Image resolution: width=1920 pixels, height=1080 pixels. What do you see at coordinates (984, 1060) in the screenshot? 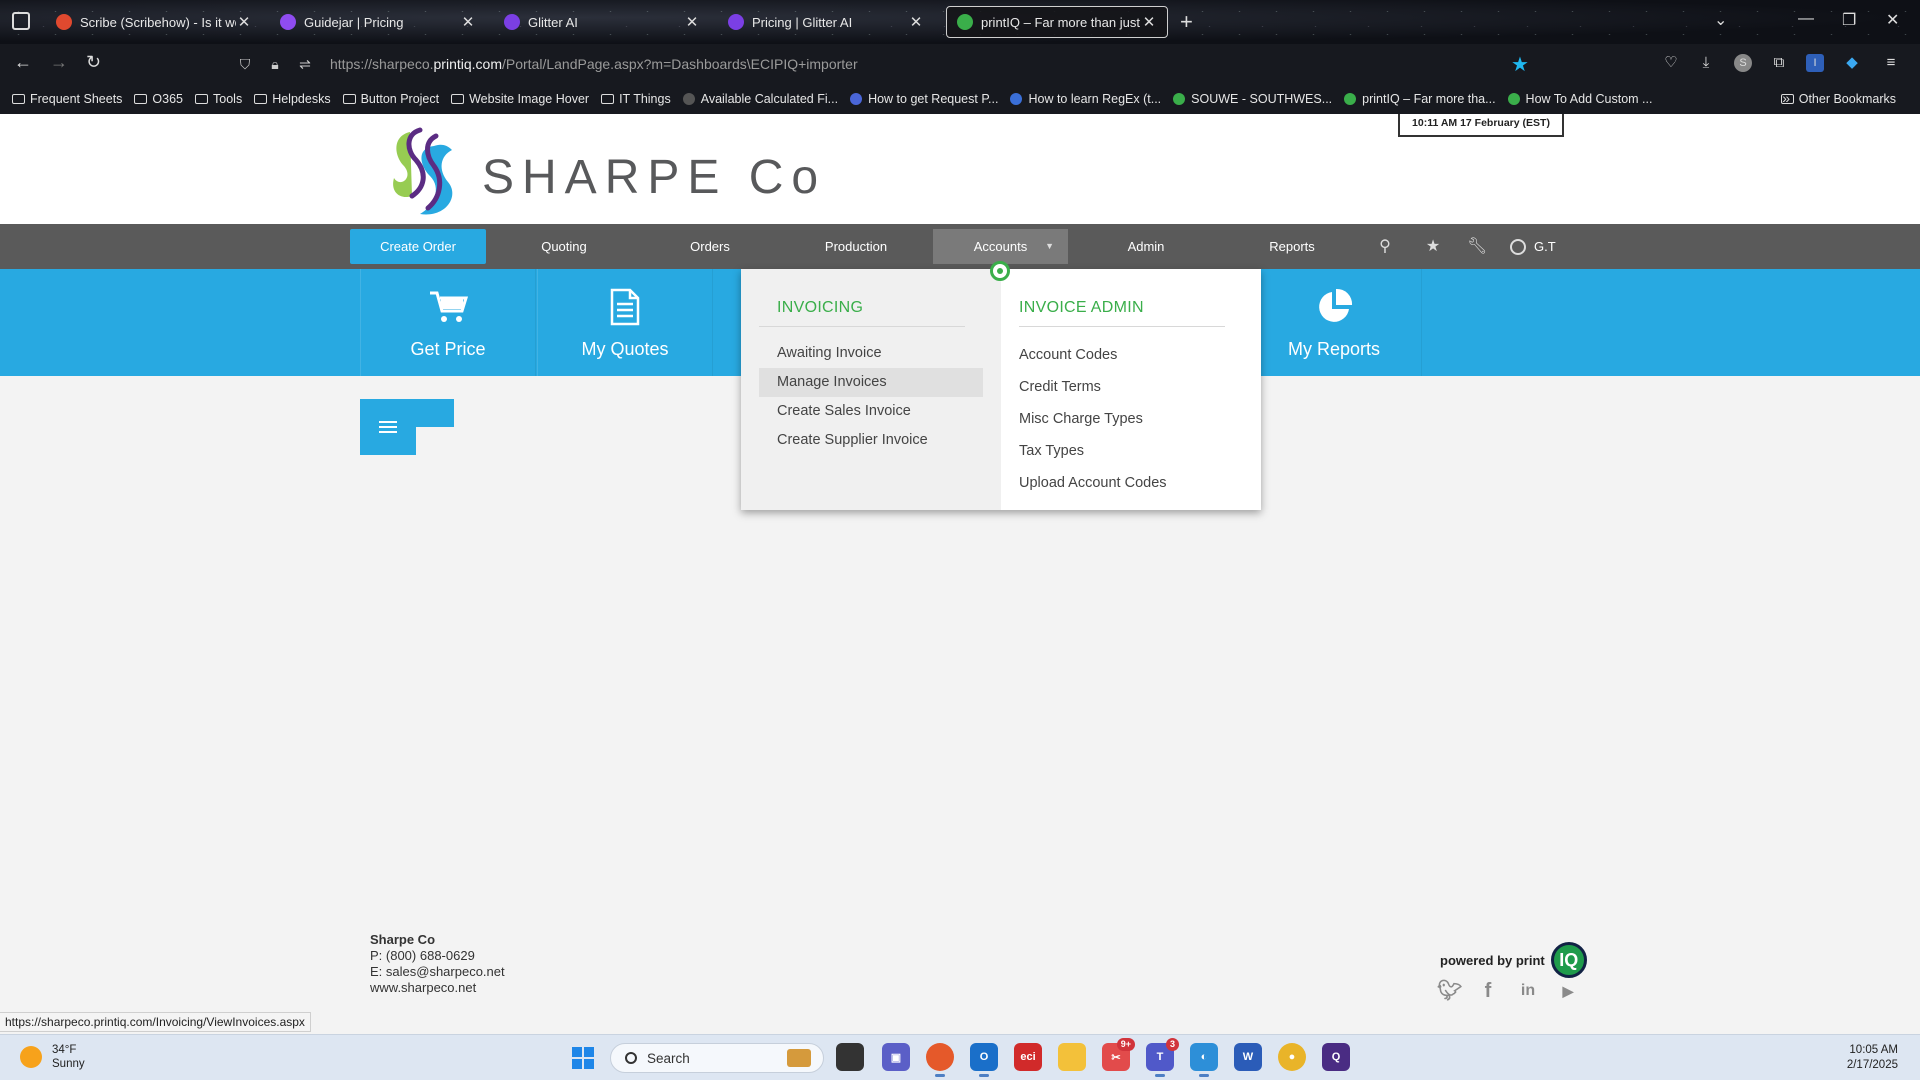
I see `outlook-icon: O` at bounding box center [984, 1060].